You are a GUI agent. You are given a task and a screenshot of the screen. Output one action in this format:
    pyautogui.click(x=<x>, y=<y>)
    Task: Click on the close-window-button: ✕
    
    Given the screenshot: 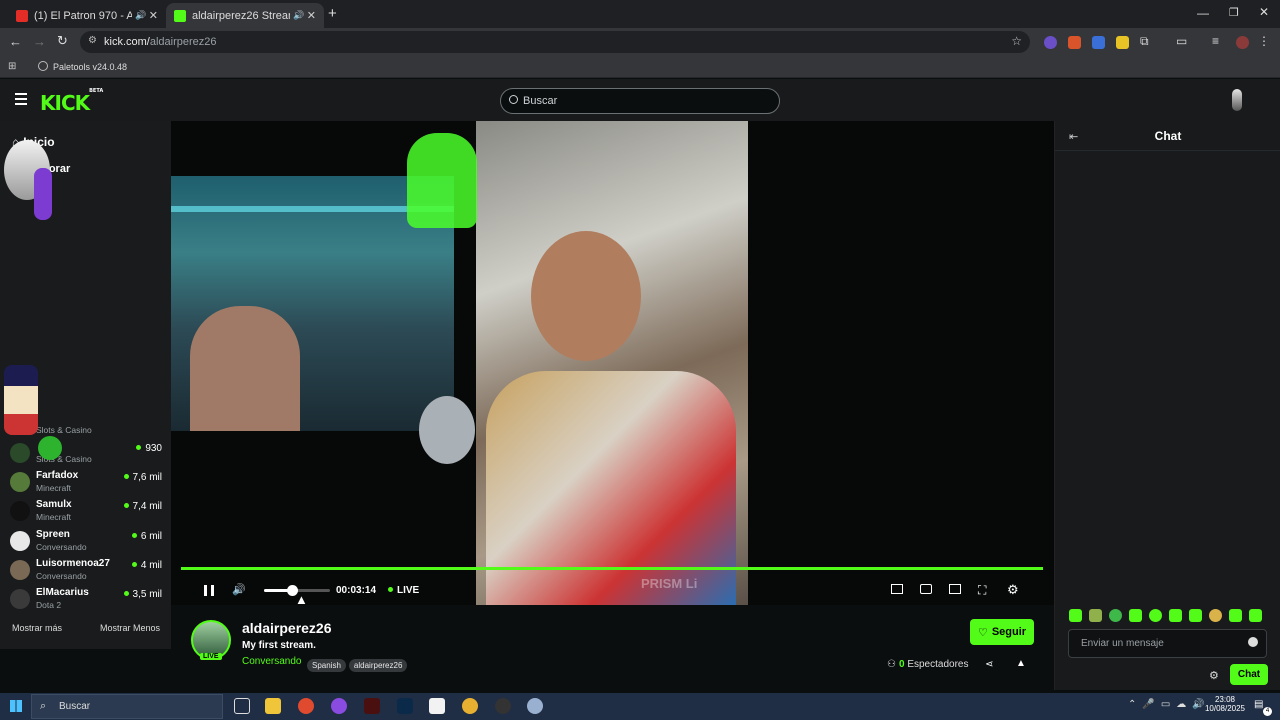 What is the action you would take?
    pyautogui.click(x=1264, y=12)
    